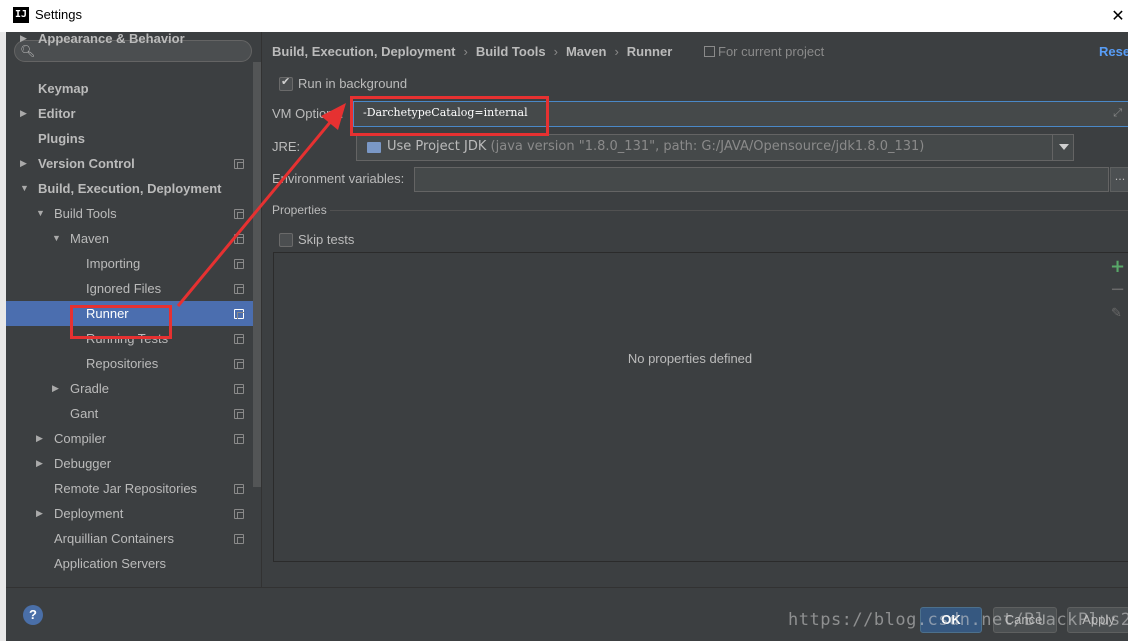 The width and height of the screenshot is (1128, 641). What do you see at coordinates (690, 358) in the screenshot?
I see `empty-table-text: No properties defined` at bounding box center [690, 358].